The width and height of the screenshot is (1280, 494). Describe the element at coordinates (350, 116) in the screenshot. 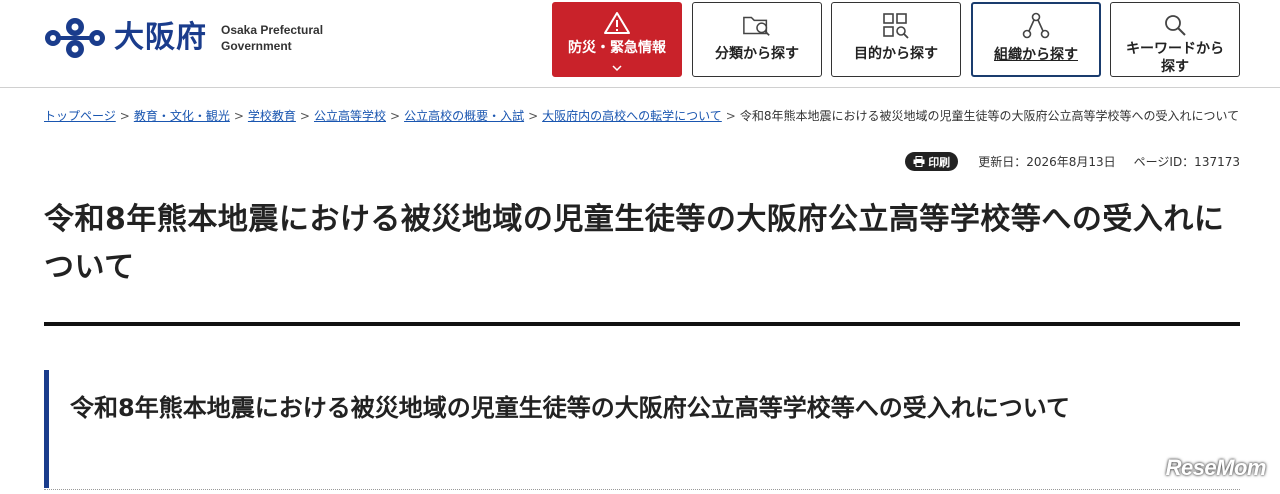

I see `breadcrumb-link-public-high-school: 公立高等学校` at that location.